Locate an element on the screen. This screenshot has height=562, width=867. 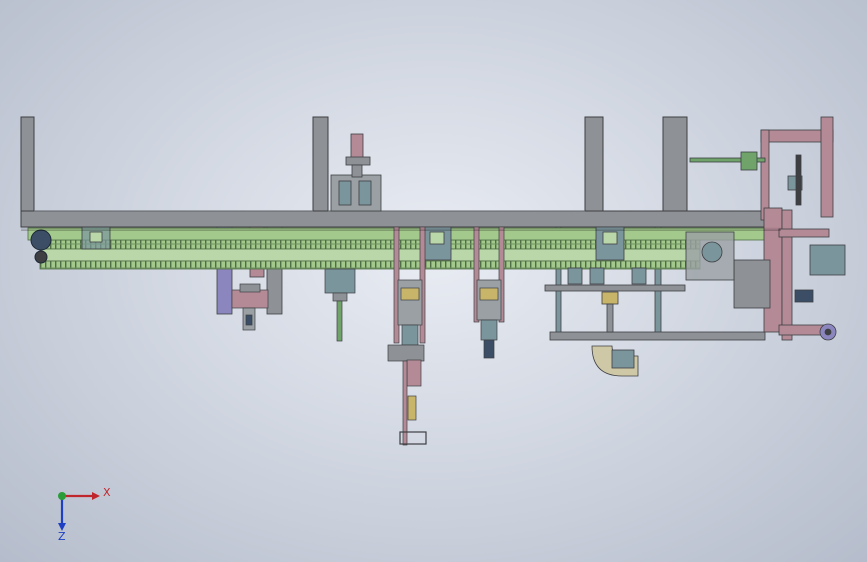
chain-conveyor is located at coordinates (405, 248).